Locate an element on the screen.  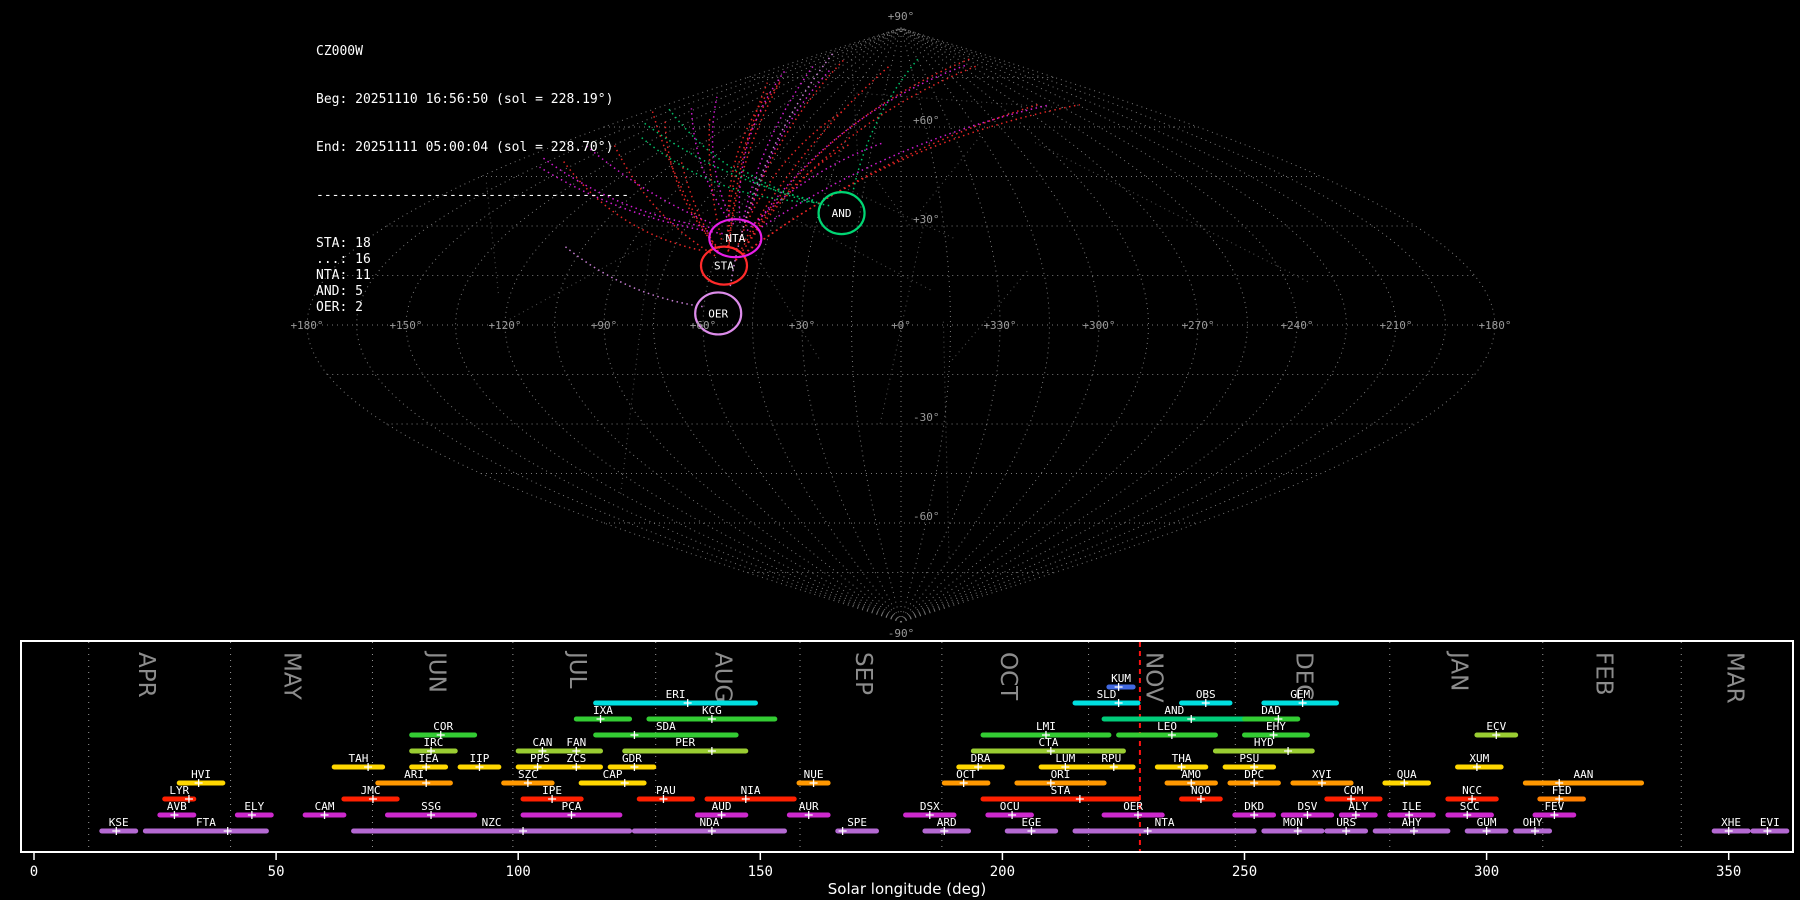
shower-bar-NTA: NTA is located at coordinates (1164, 825).